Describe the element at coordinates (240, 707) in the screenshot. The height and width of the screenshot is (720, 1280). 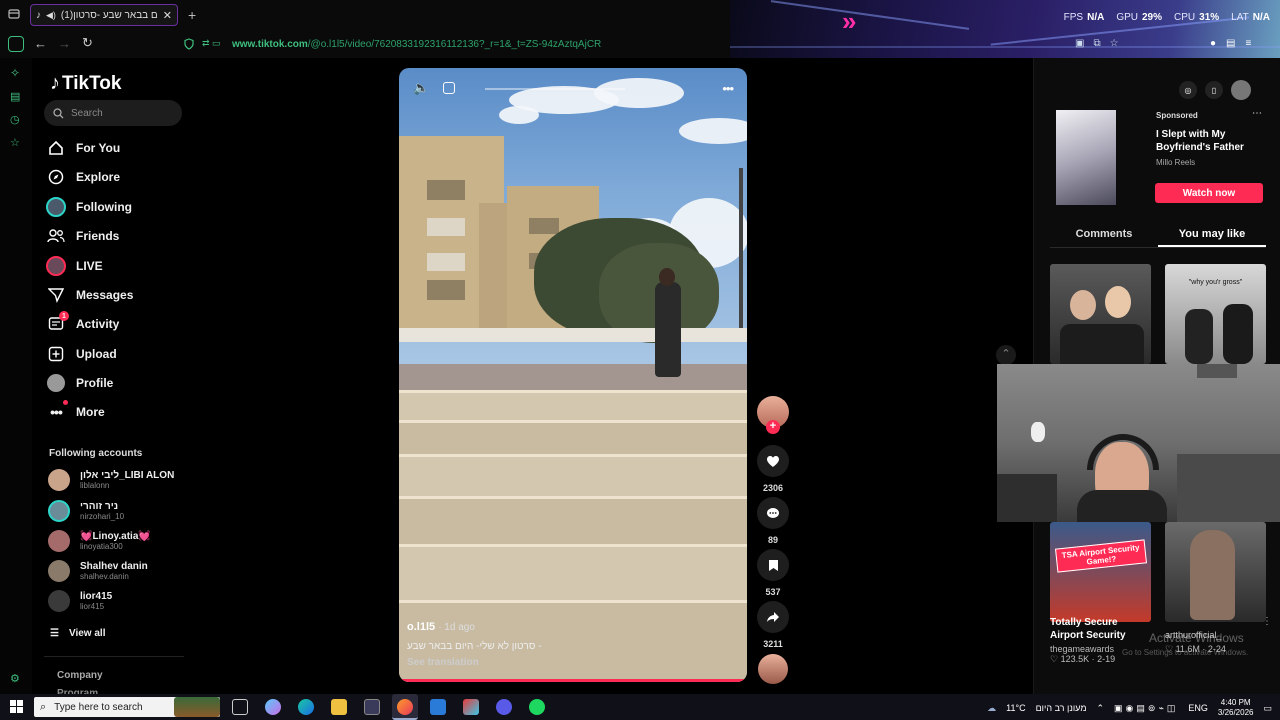
I see `task-view-icon` at that location.